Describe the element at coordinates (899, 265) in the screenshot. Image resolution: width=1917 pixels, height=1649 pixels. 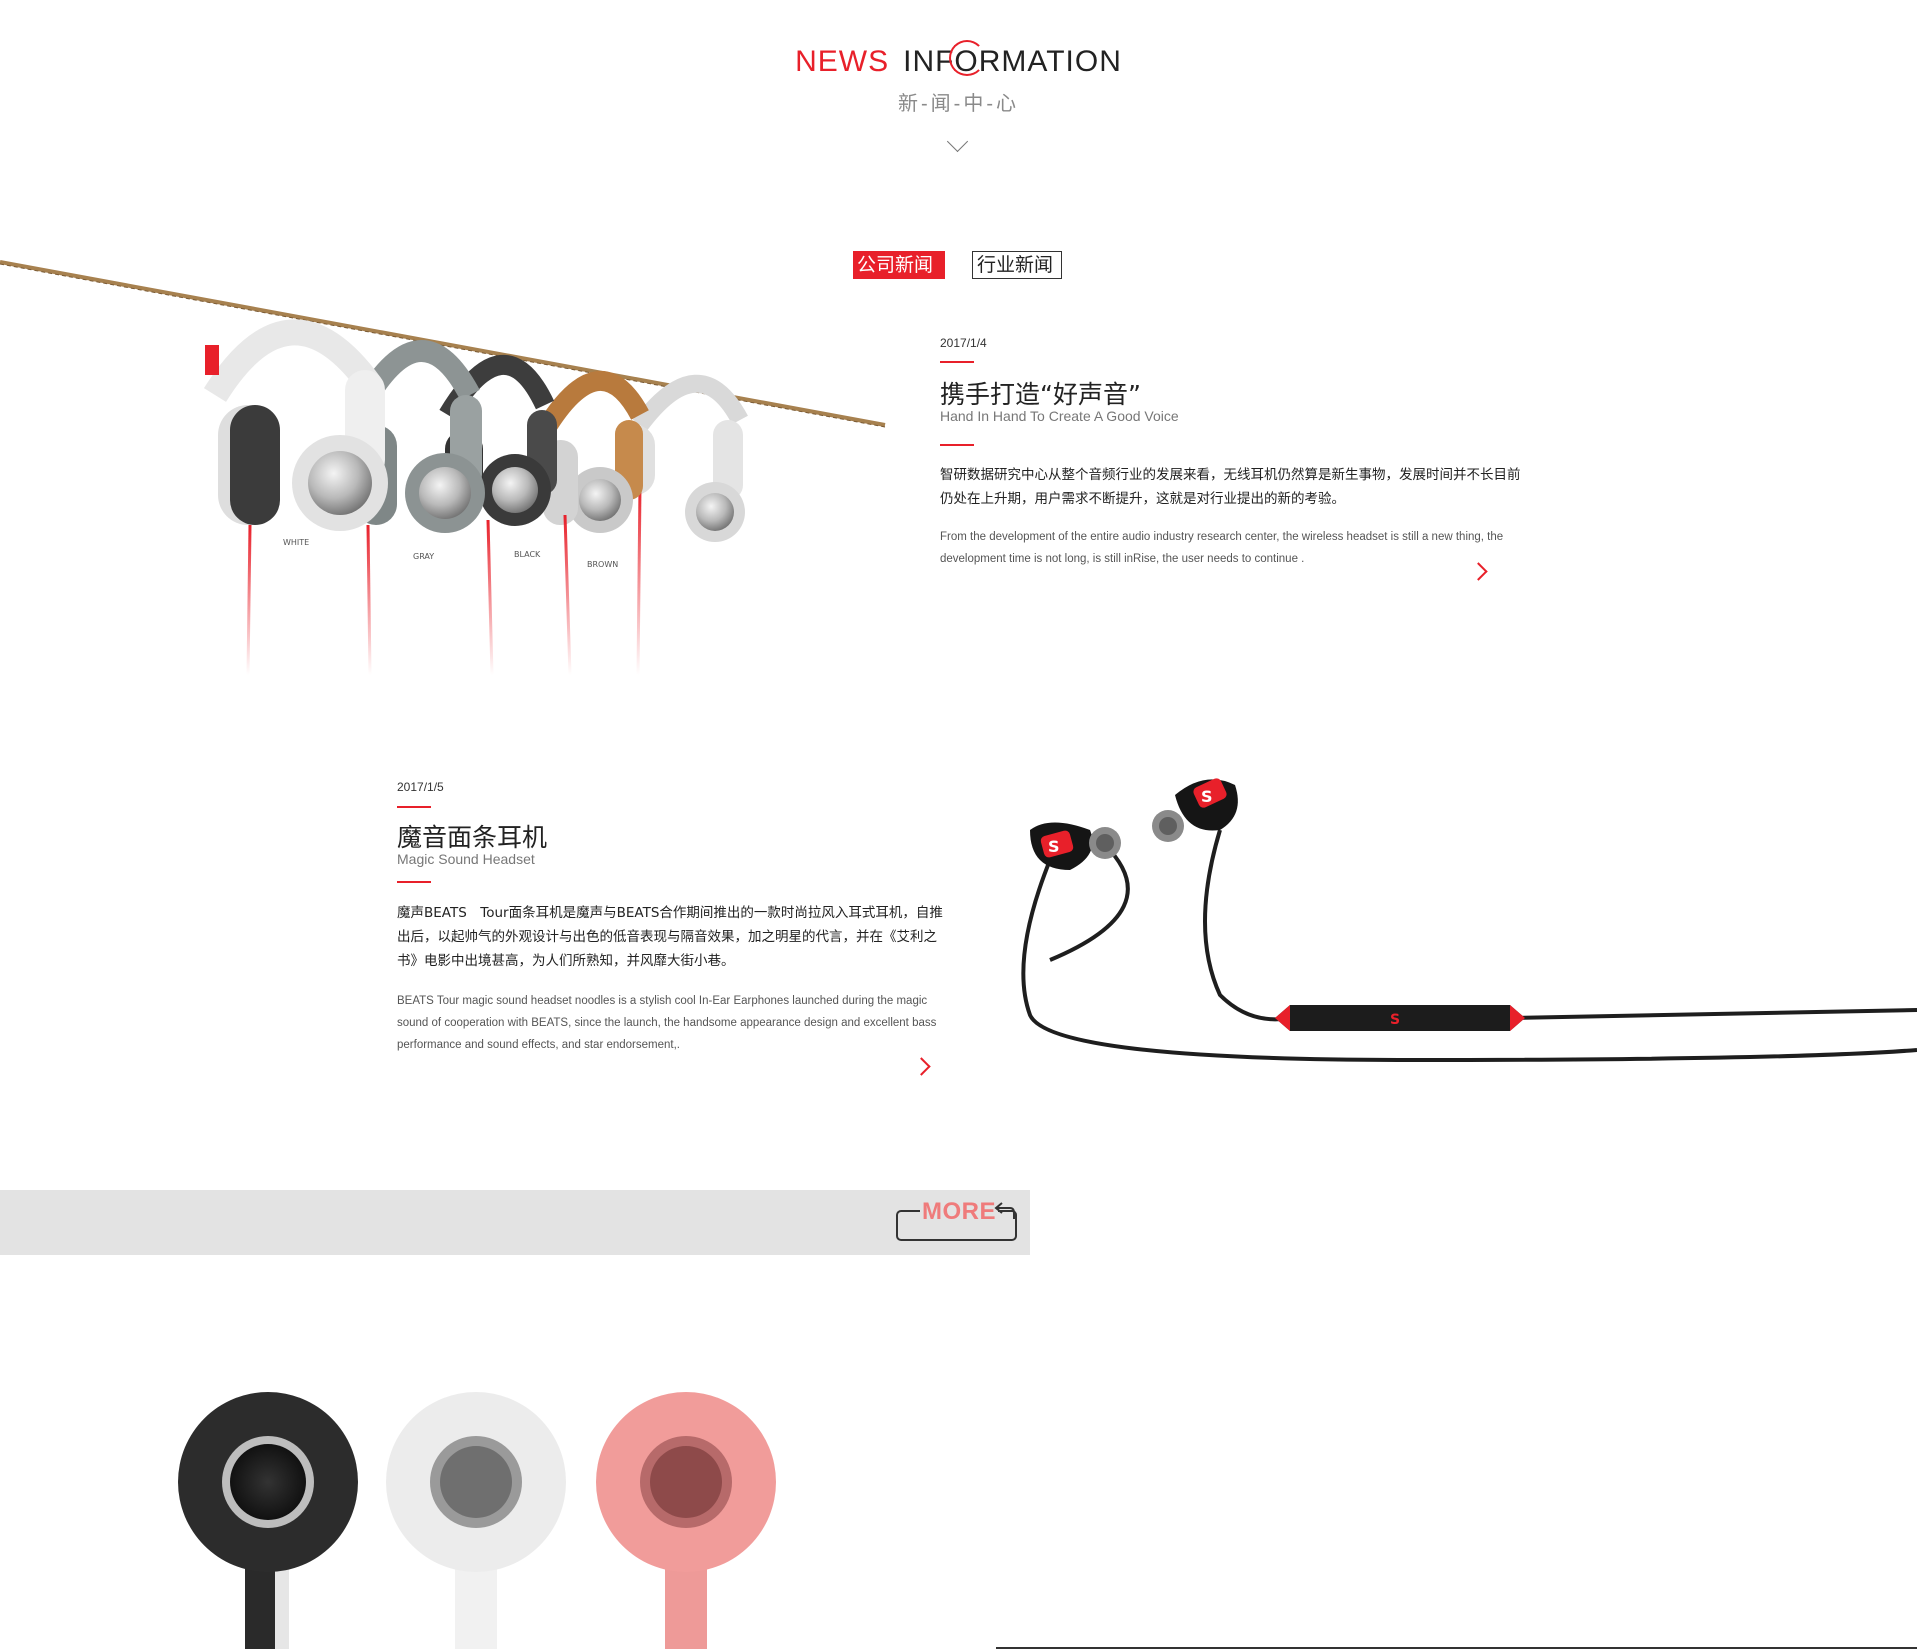
I see `tab-company-news: 公司新闻` at that location.